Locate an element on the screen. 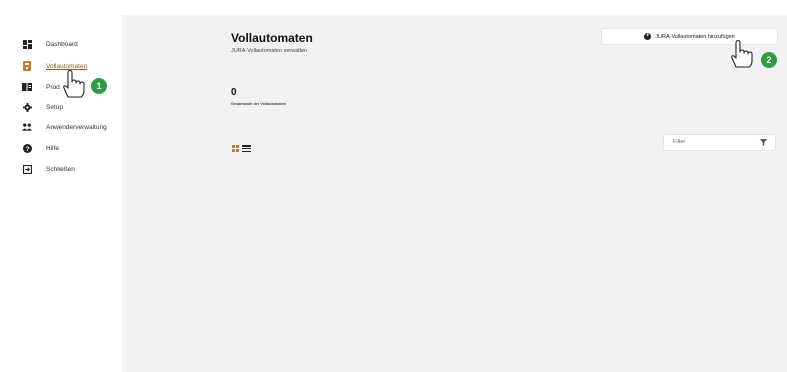 Image resolution: width=787 pixels, height=372 pixels. sidebar-item-hilfe: ? Hilfe is located at coordinates (61, 148).